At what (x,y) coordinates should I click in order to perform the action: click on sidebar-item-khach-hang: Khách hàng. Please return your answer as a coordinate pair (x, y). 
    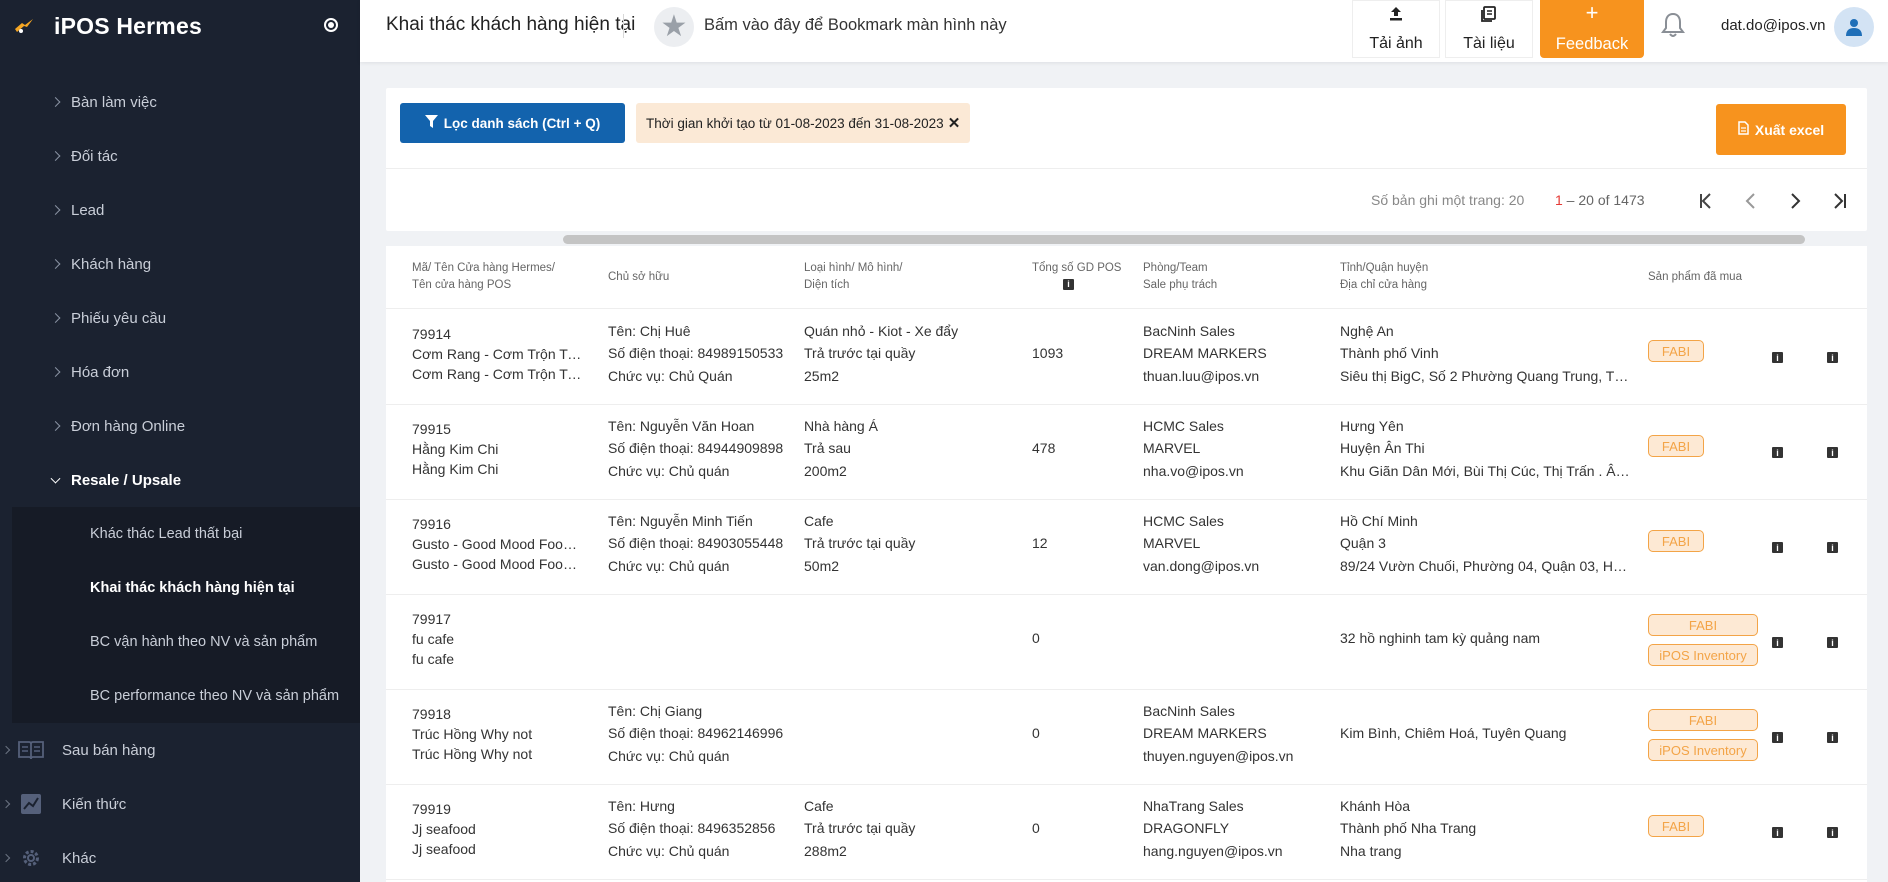
    Looking at the image, I should click on (180, 264).